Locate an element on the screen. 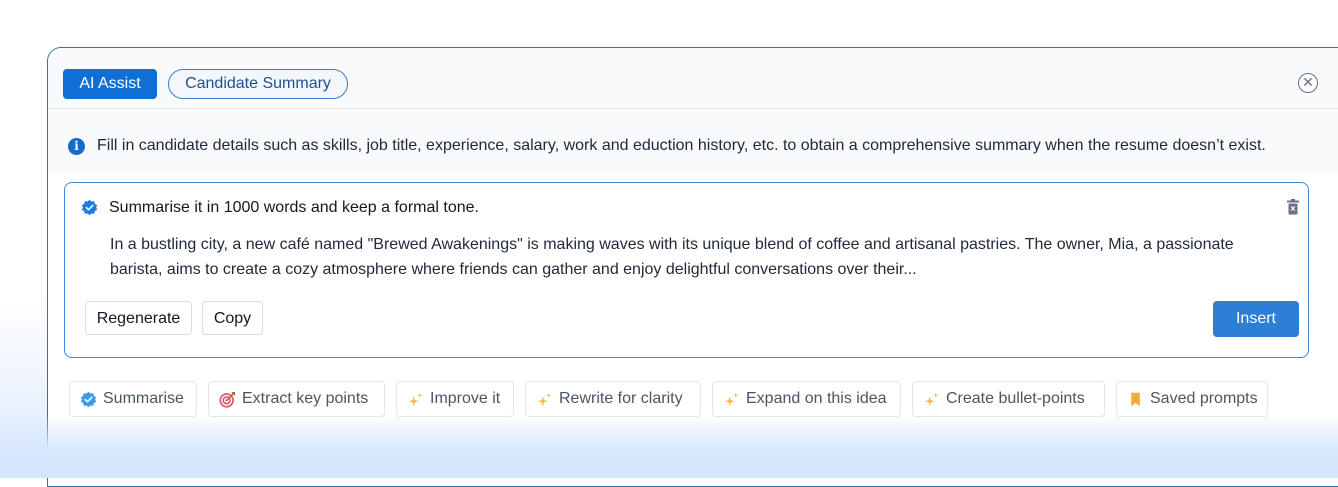  panel-header: AI Assist Candidate Summary ✕ is located at coordinates (693, 78).